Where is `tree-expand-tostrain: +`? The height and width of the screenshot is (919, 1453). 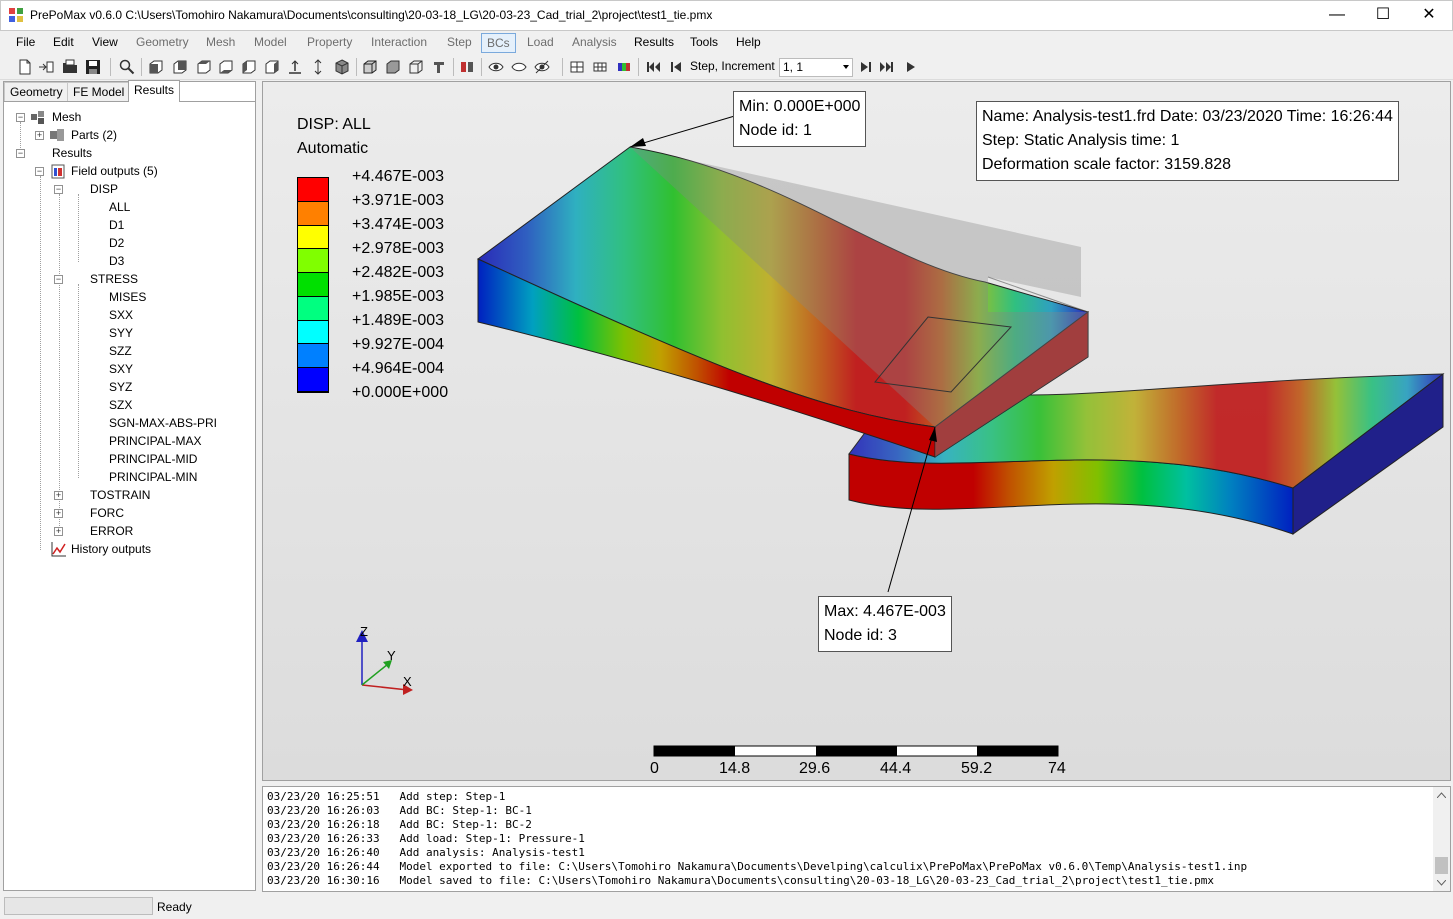
tree-expand-tostrain: + is located at coordinates (58, 495).